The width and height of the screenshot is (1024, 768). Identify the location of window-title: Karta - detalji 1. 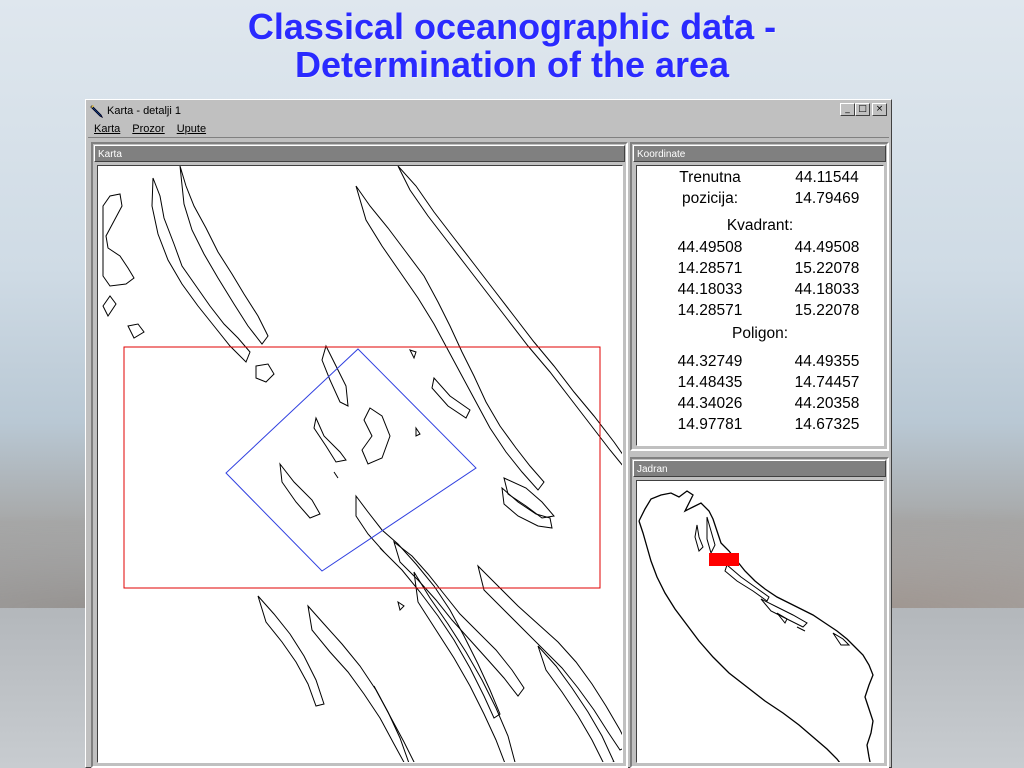
(144, 110).